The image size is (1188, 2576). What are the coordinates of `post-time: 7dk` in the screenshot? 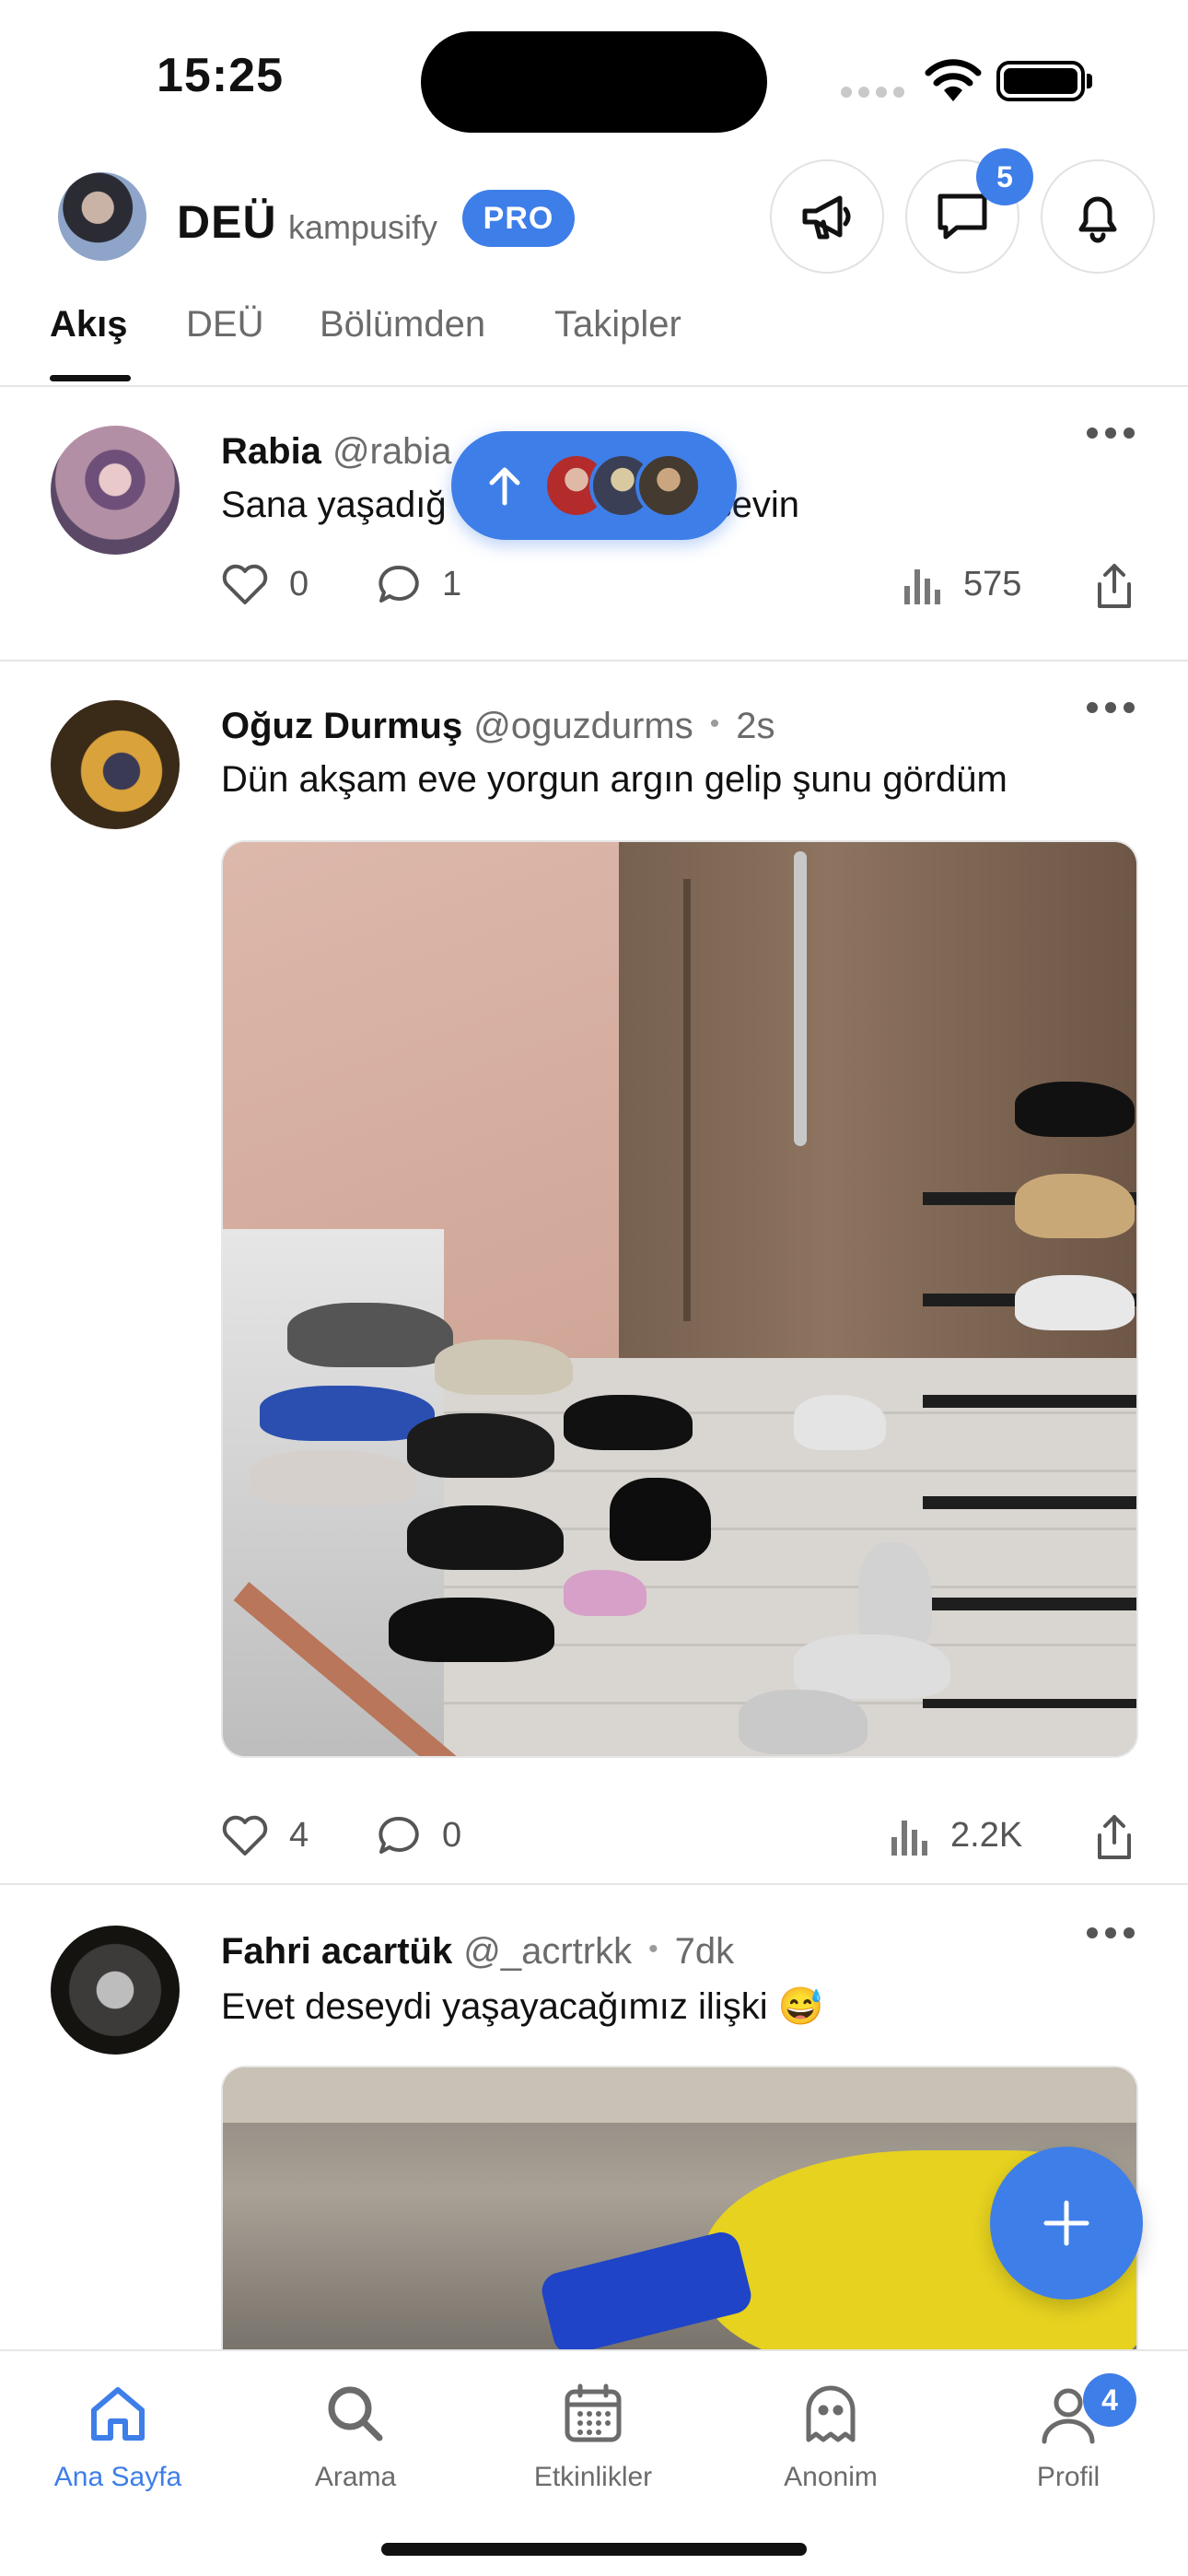 It's located at (705, 1951).